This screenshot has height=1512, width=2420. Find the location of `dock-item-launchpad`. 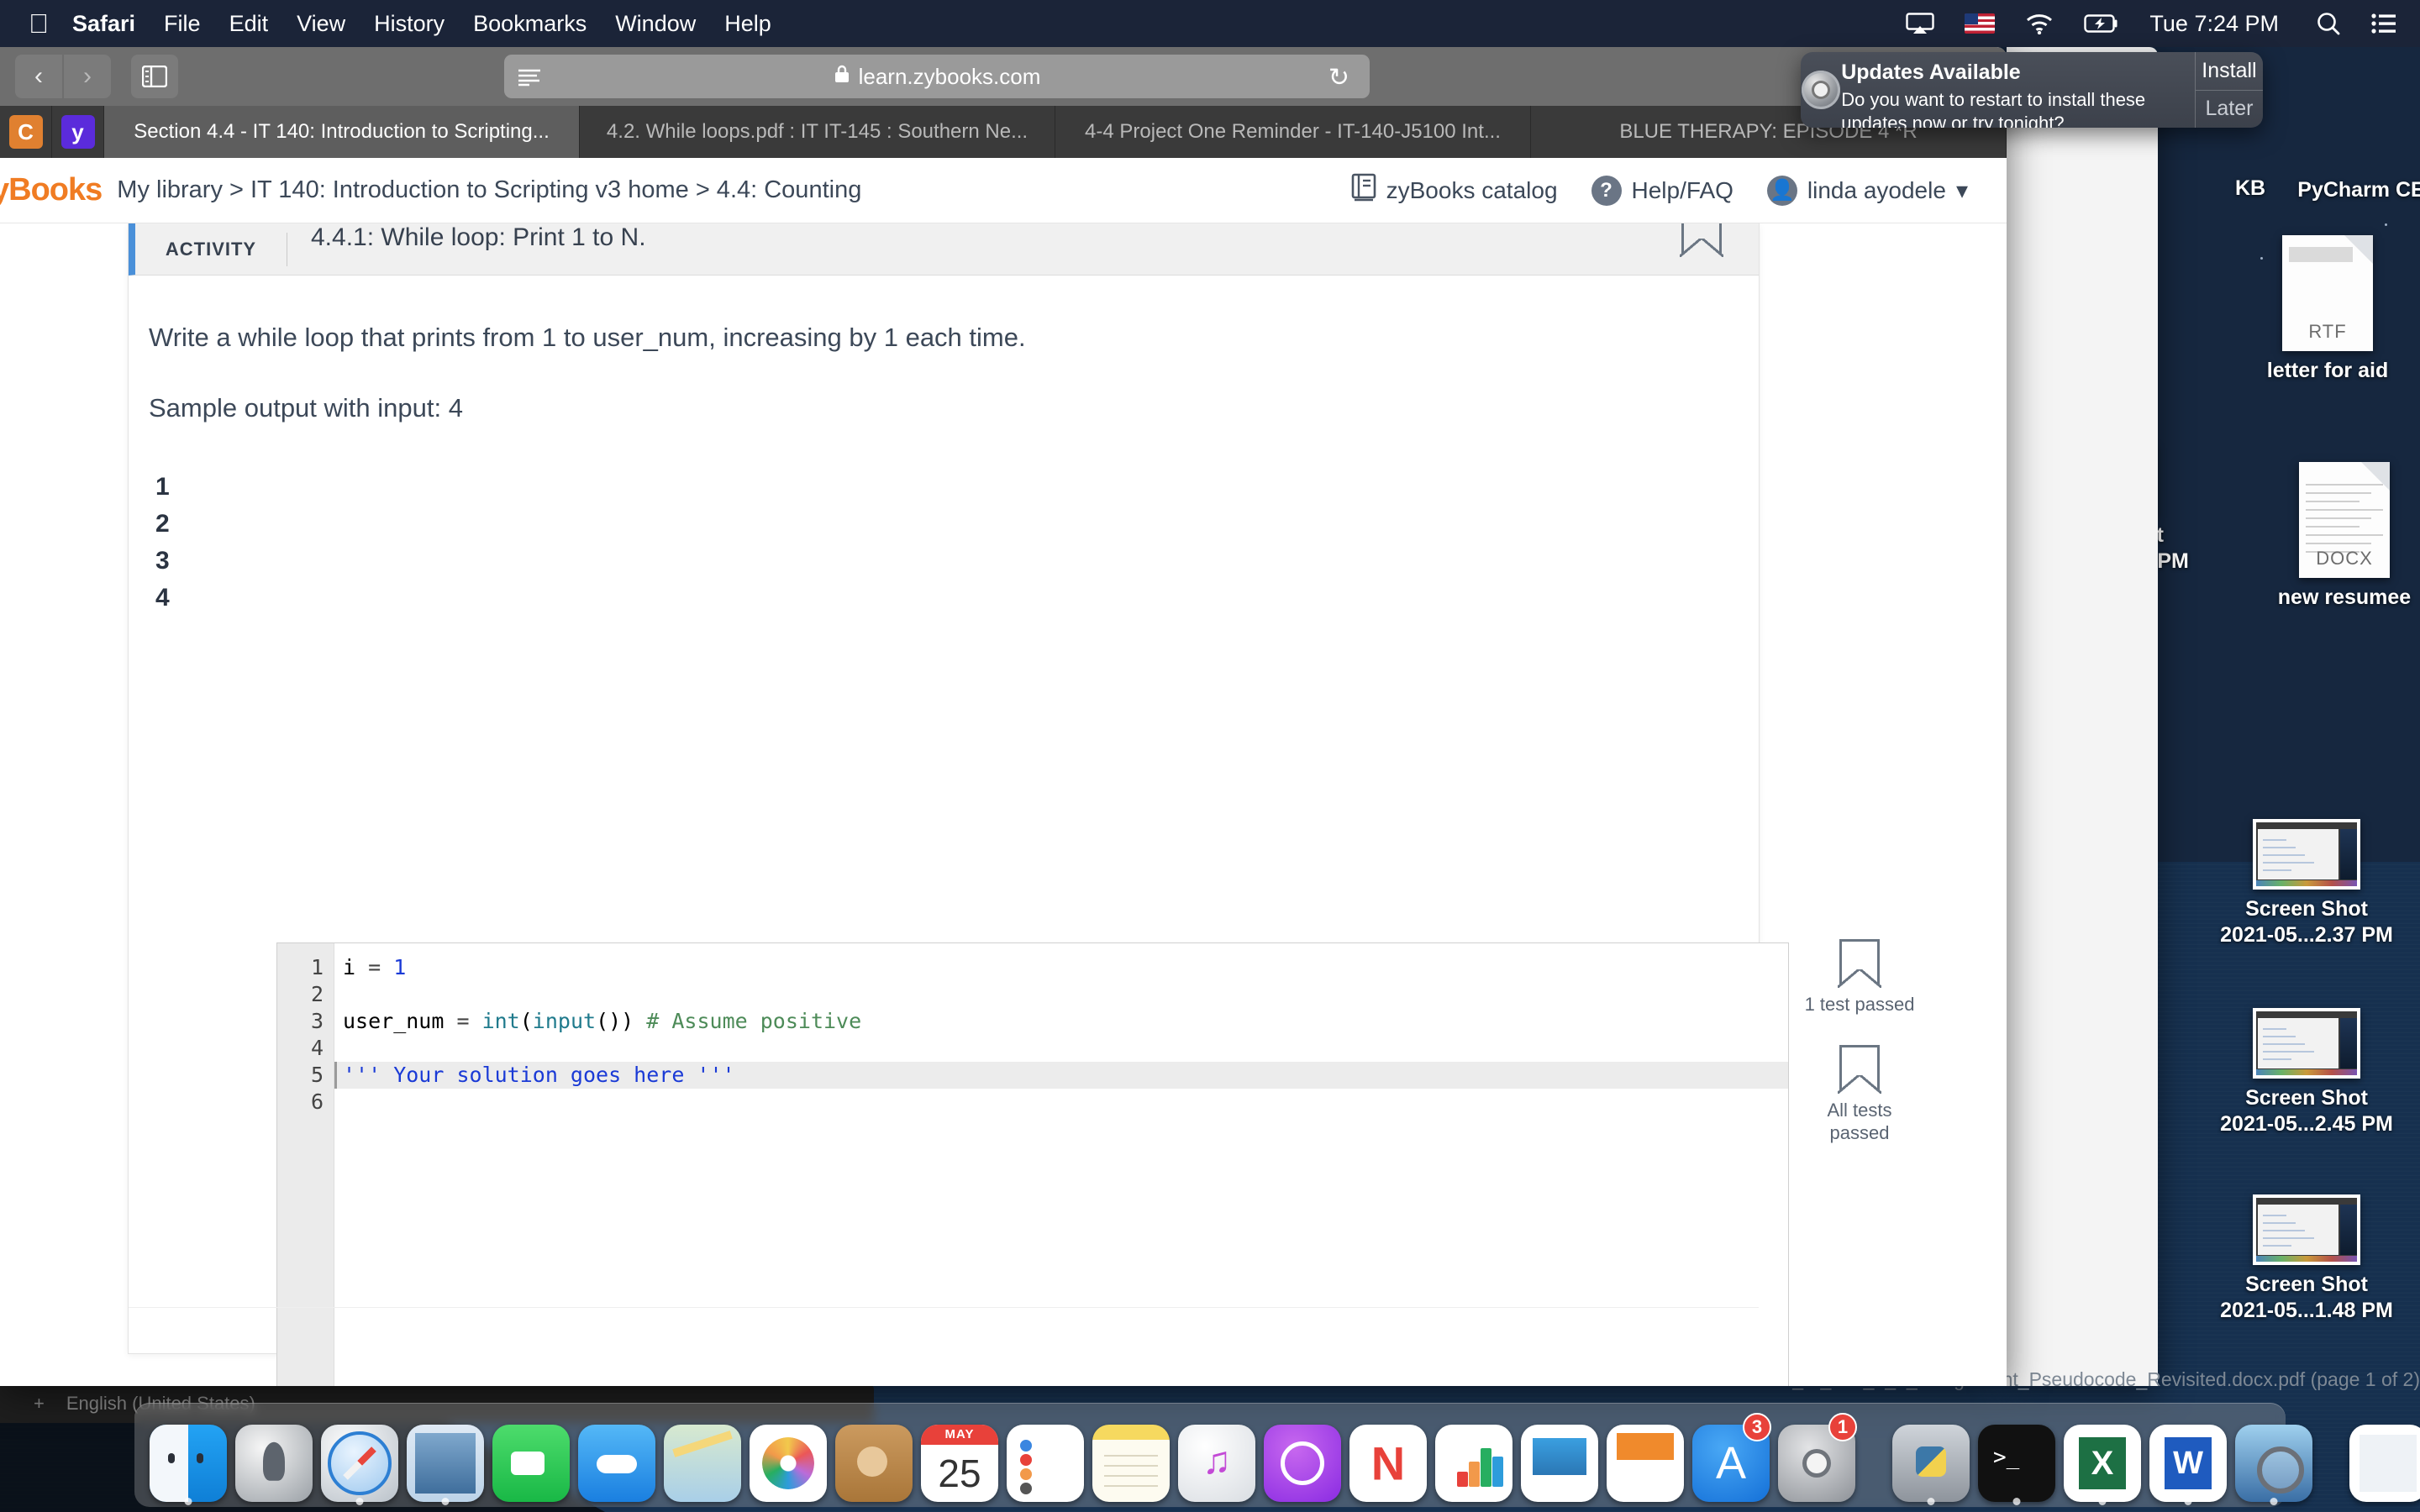

dock-item-launchpad is located at coordinates (274, 1458).